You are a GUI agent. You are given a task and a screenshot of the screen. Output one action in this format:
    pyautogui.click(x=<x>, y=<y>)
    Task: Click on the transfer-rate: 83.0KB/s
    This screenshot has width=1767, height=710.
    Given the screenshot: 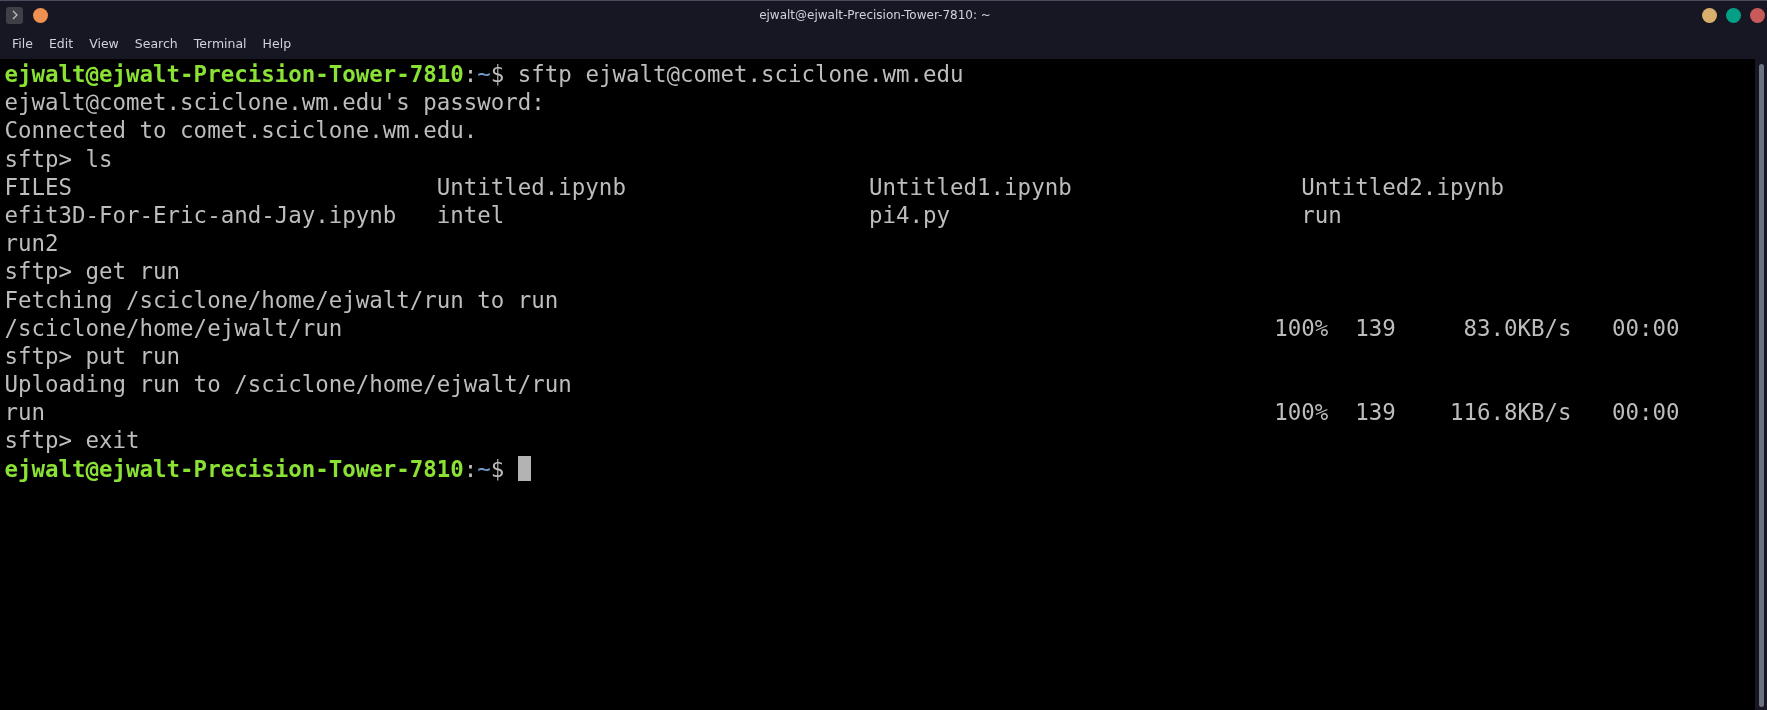 What is the action you would take?
    pyautogui.click(x=1517, y=327)
    